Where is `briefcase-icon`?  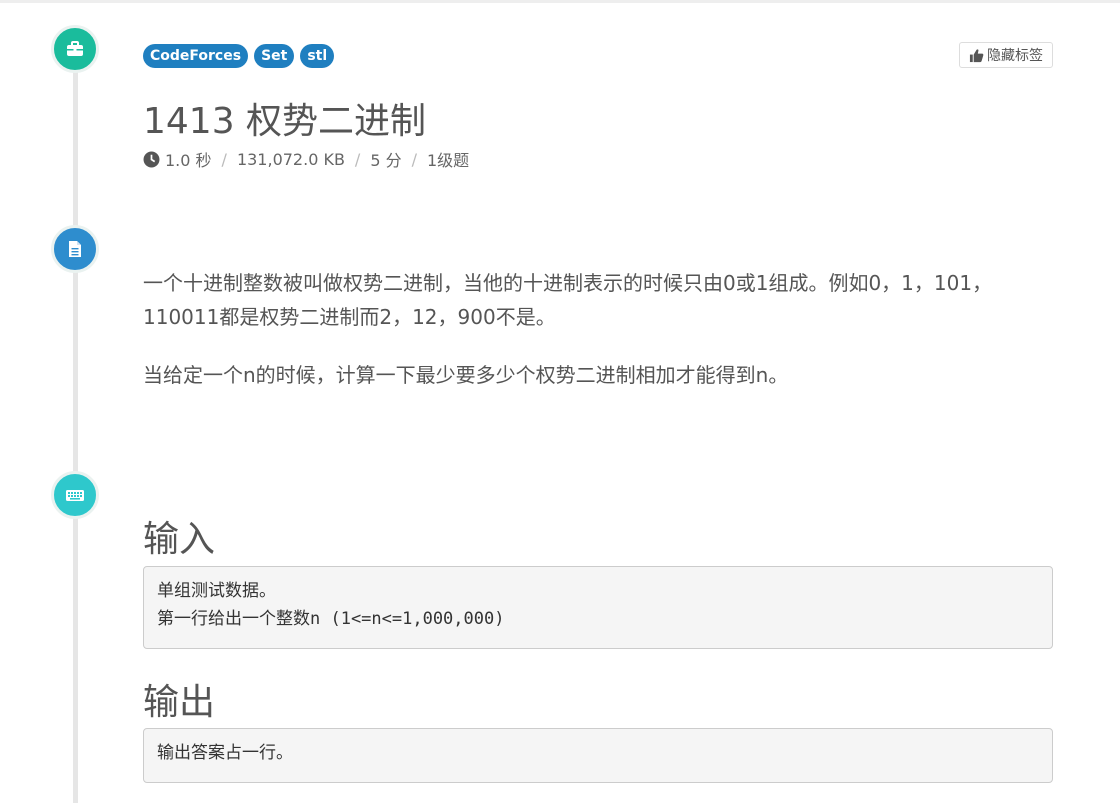 briefcase-icon is located at coordinates (75, 48).